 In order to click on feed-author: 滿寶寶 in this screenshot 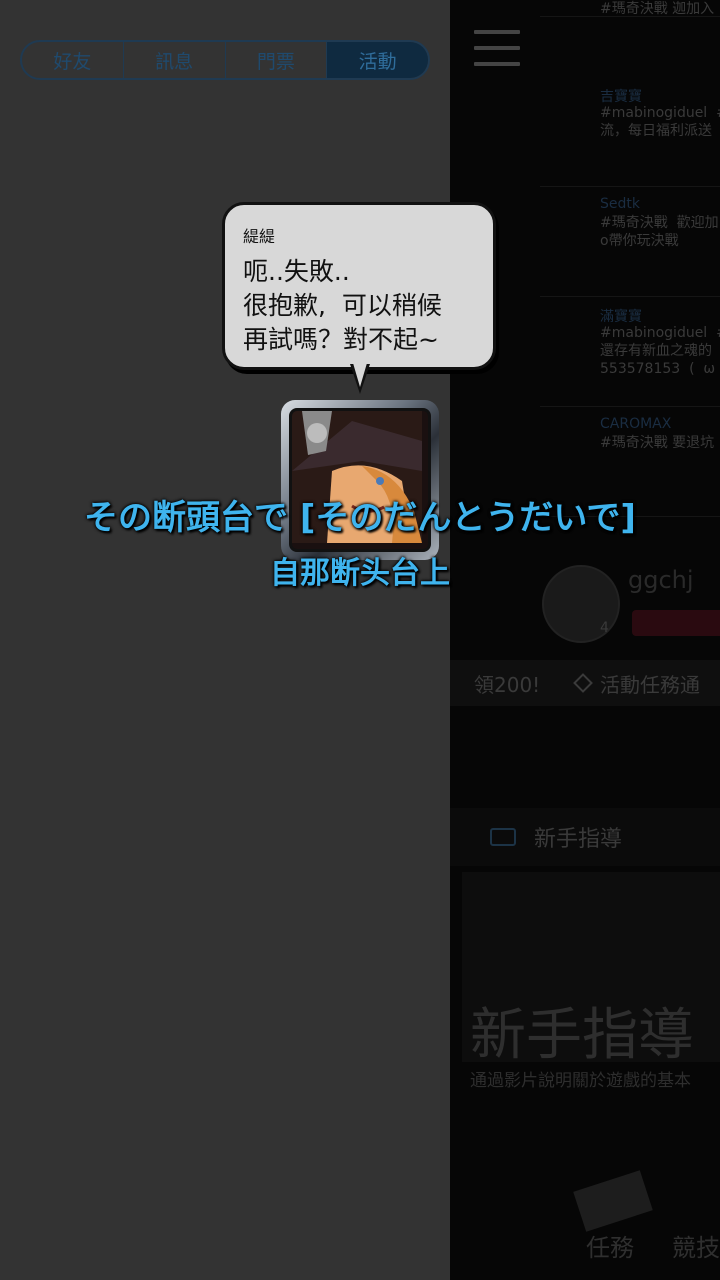, I will do `click(621, 317)`.